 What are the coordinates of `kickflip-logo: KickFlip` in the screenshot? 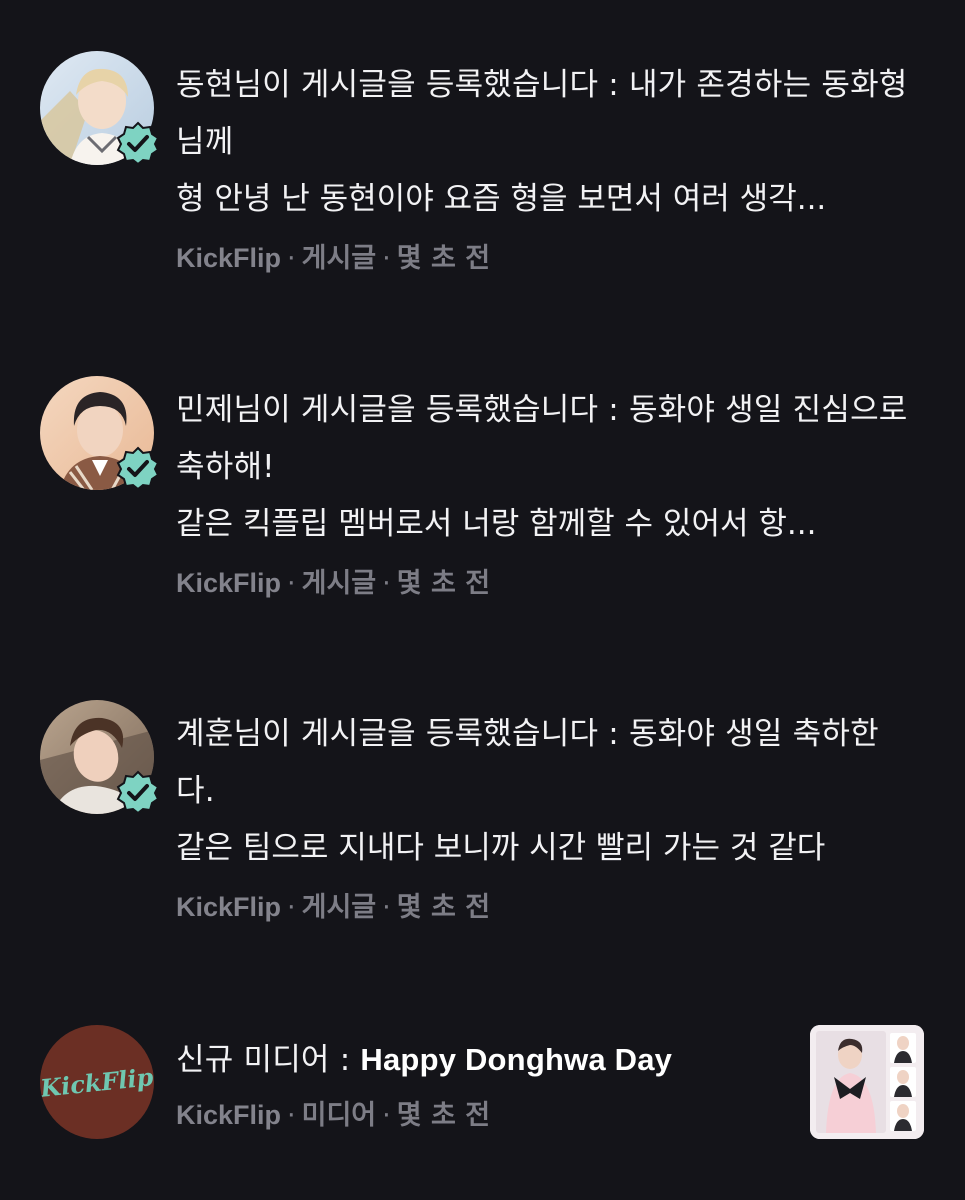 It's located at (97, 1082).